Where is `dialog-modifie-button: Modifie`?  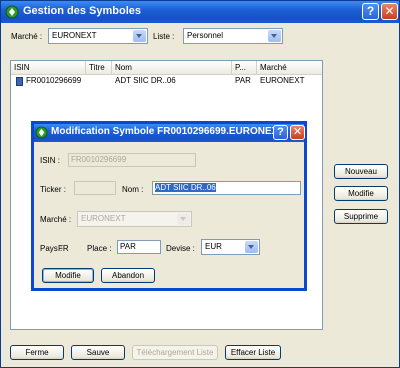
dialog-modifie-button: Modifie is located at coordinates (68, 275).